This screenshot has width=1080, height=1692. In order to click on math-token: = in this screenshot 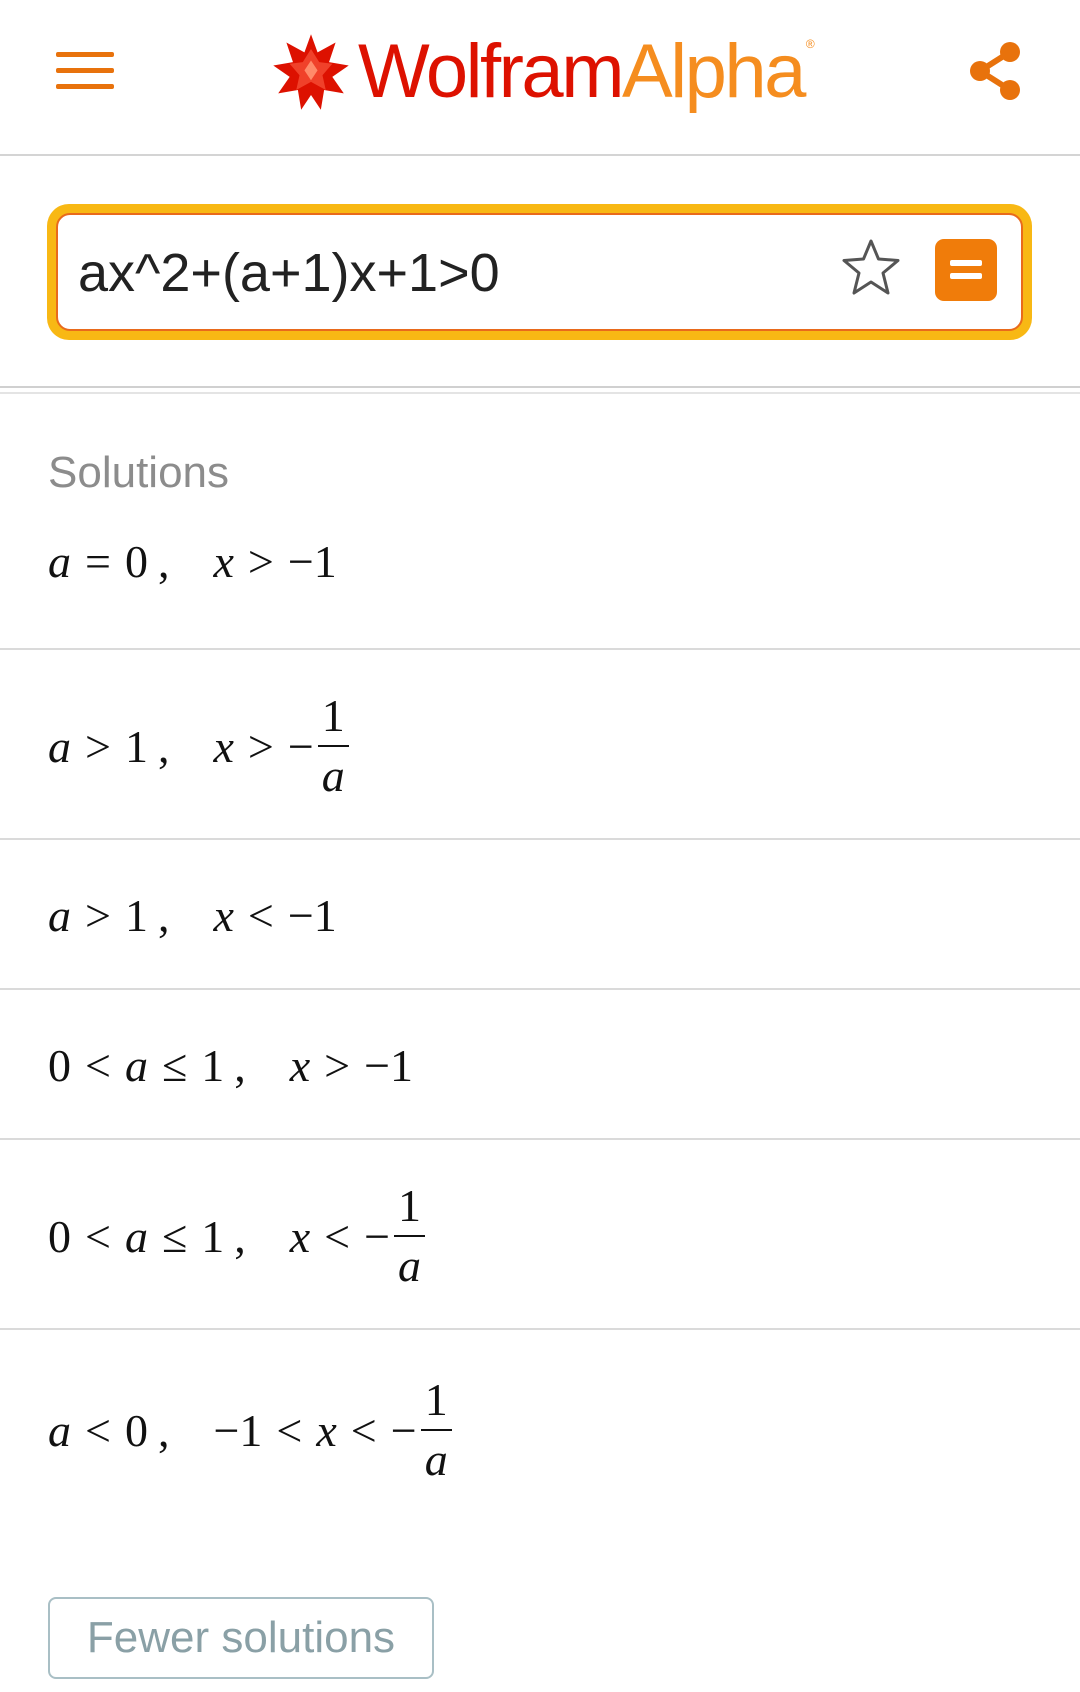, I will do `click(98, 561)`.